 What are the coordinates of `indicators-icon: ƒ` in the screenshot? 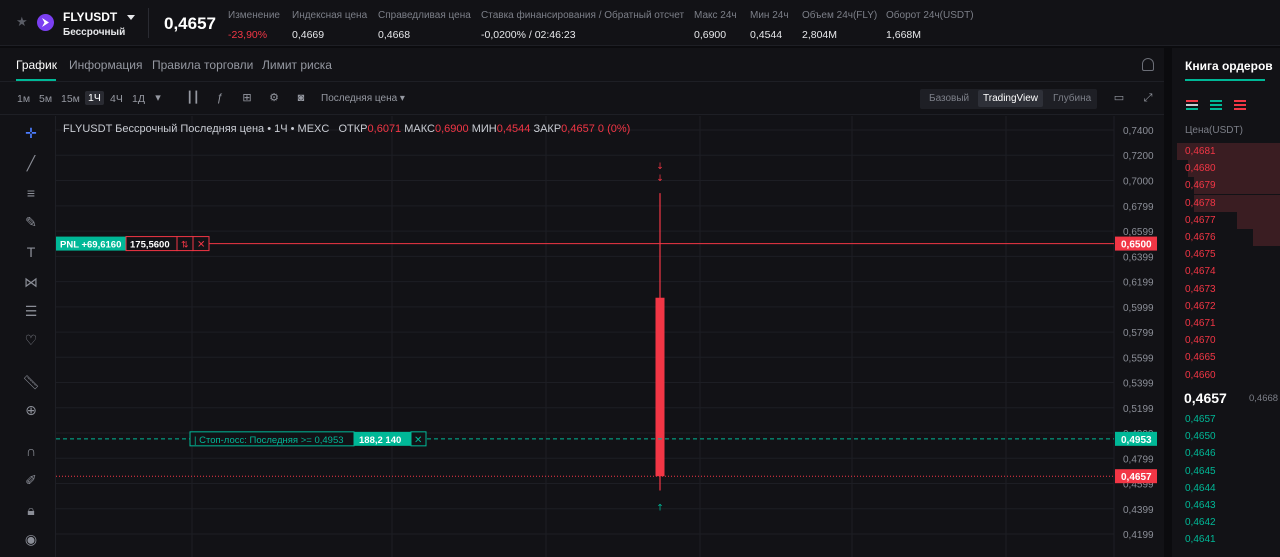 It's located at (220, 98).